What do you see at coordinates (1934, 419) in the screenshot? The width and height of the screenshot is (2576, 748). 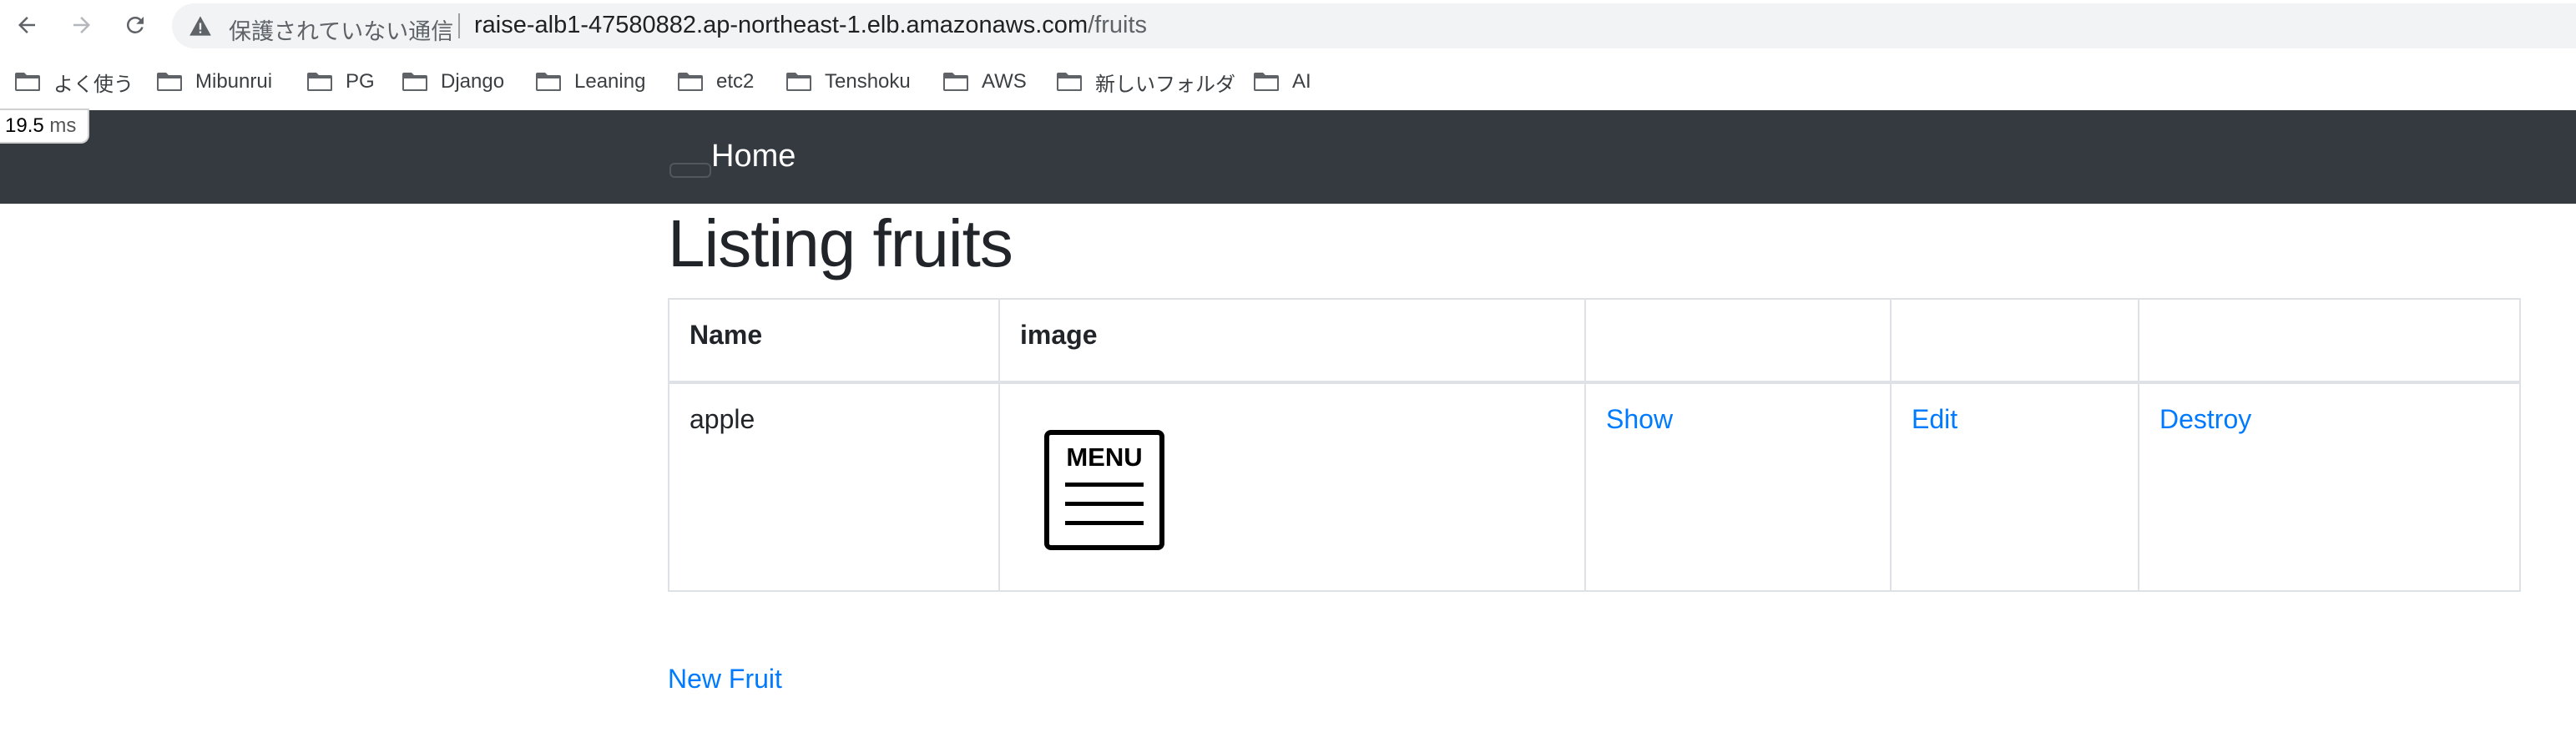 I see `edit-link: Edit` at bounding box center [1934, 419].